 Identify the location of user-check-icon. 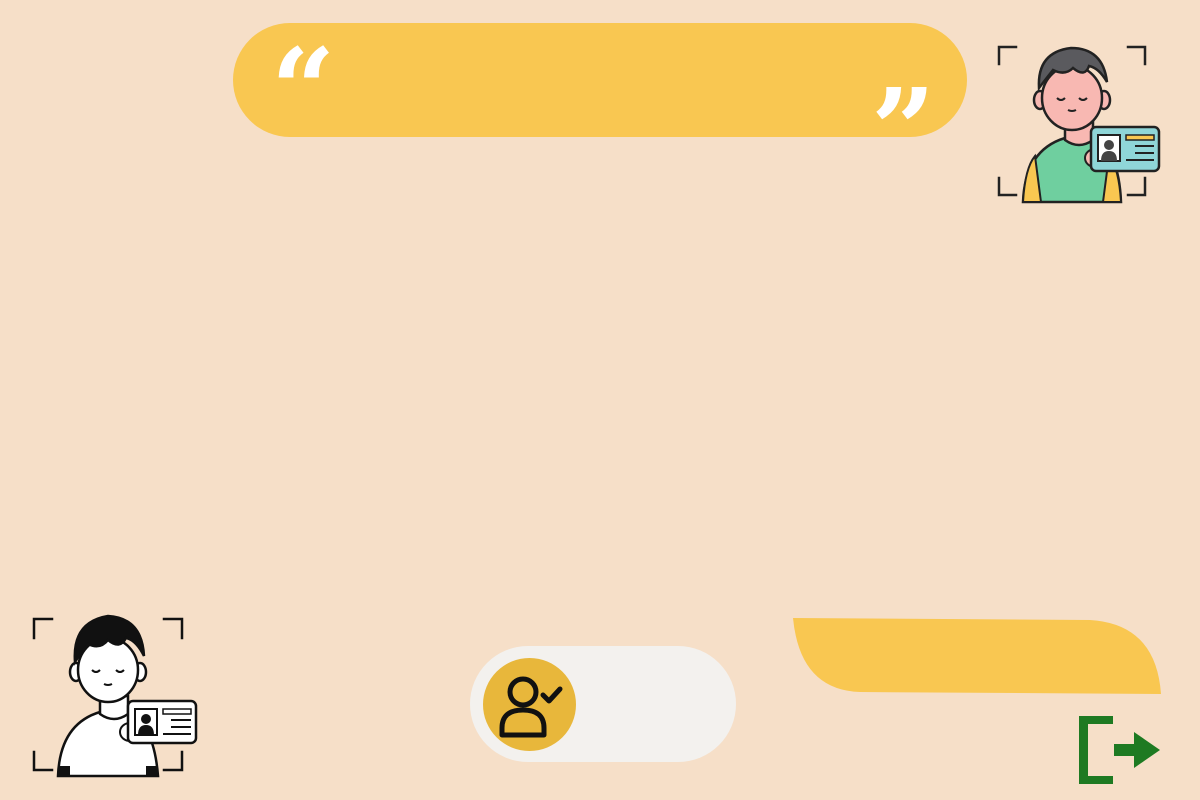
(531, 707).